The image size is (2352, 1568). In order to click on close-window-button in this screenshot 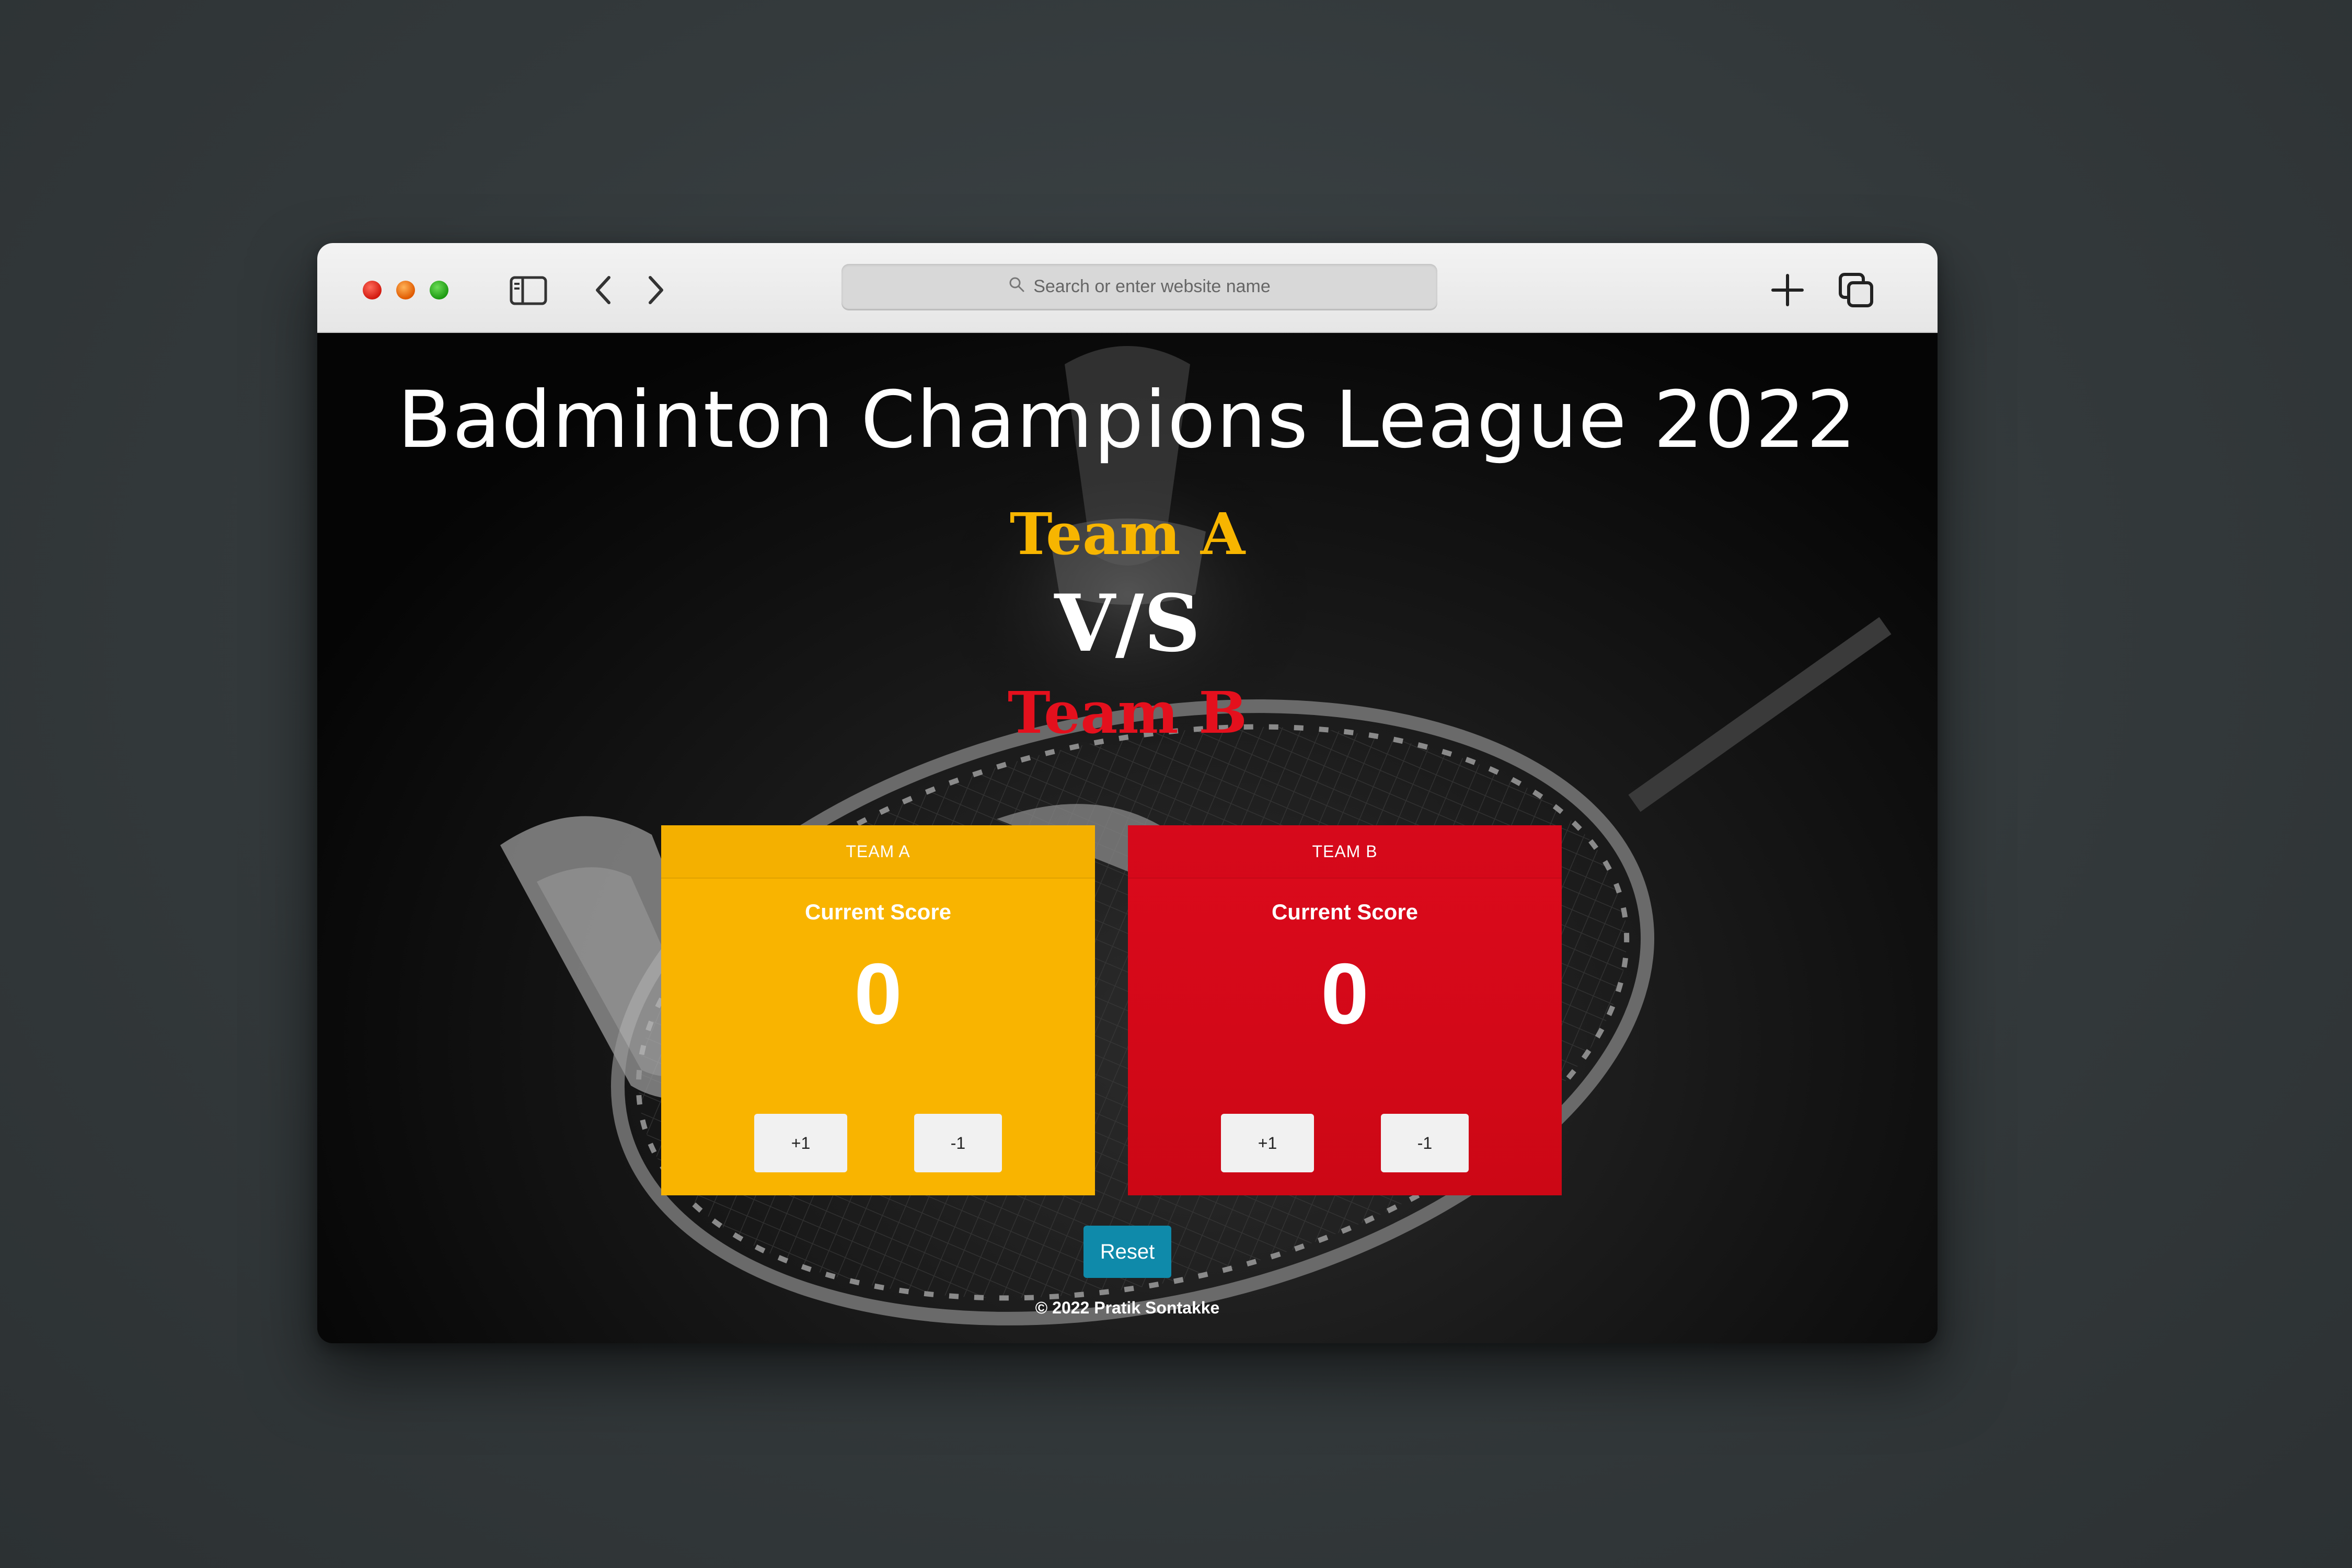, I will do `click(372, 290)`.